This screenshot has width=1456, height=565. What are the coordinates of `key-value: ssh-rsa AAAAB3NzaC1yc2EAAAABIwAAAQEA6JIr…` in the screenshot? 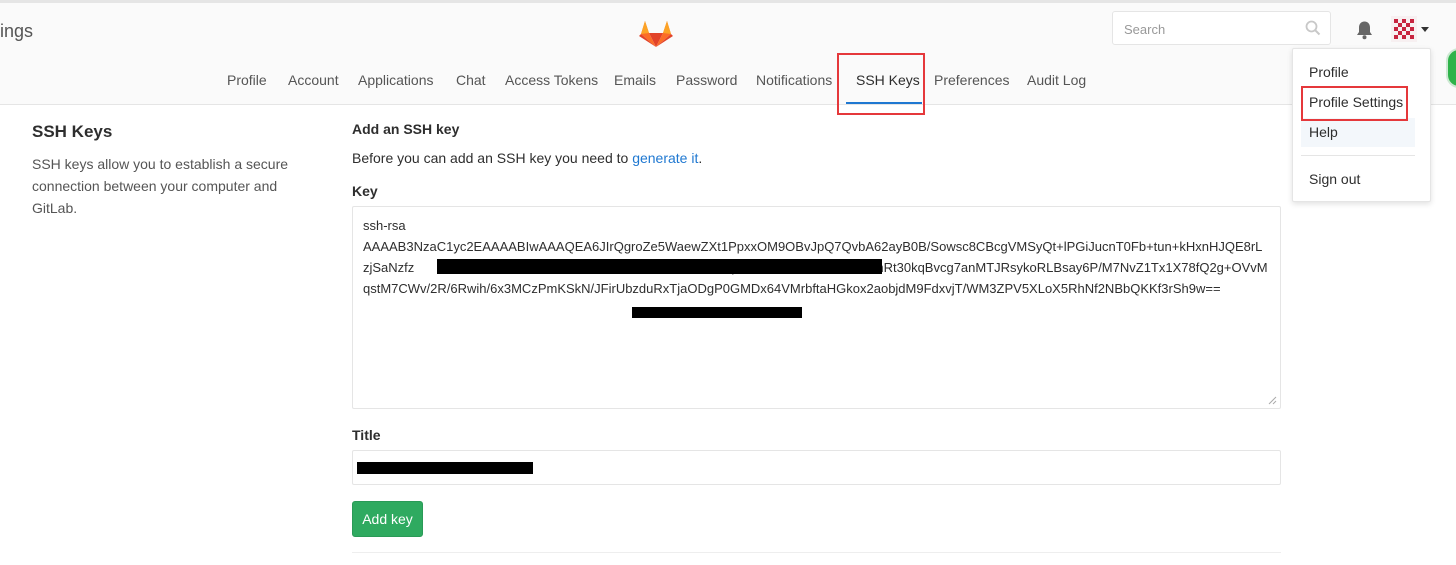 It's located at (815, 257).